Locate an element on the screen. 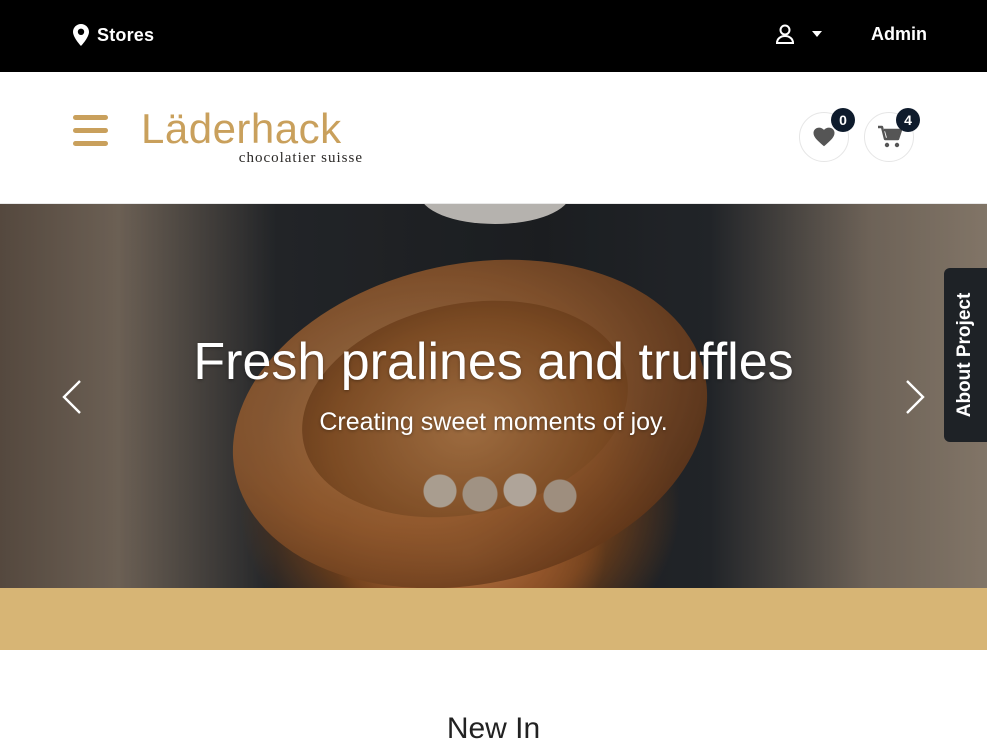 This screenshot has height=746, width=987. logo-brand: Läderhack is located at coordinates (241, 128).